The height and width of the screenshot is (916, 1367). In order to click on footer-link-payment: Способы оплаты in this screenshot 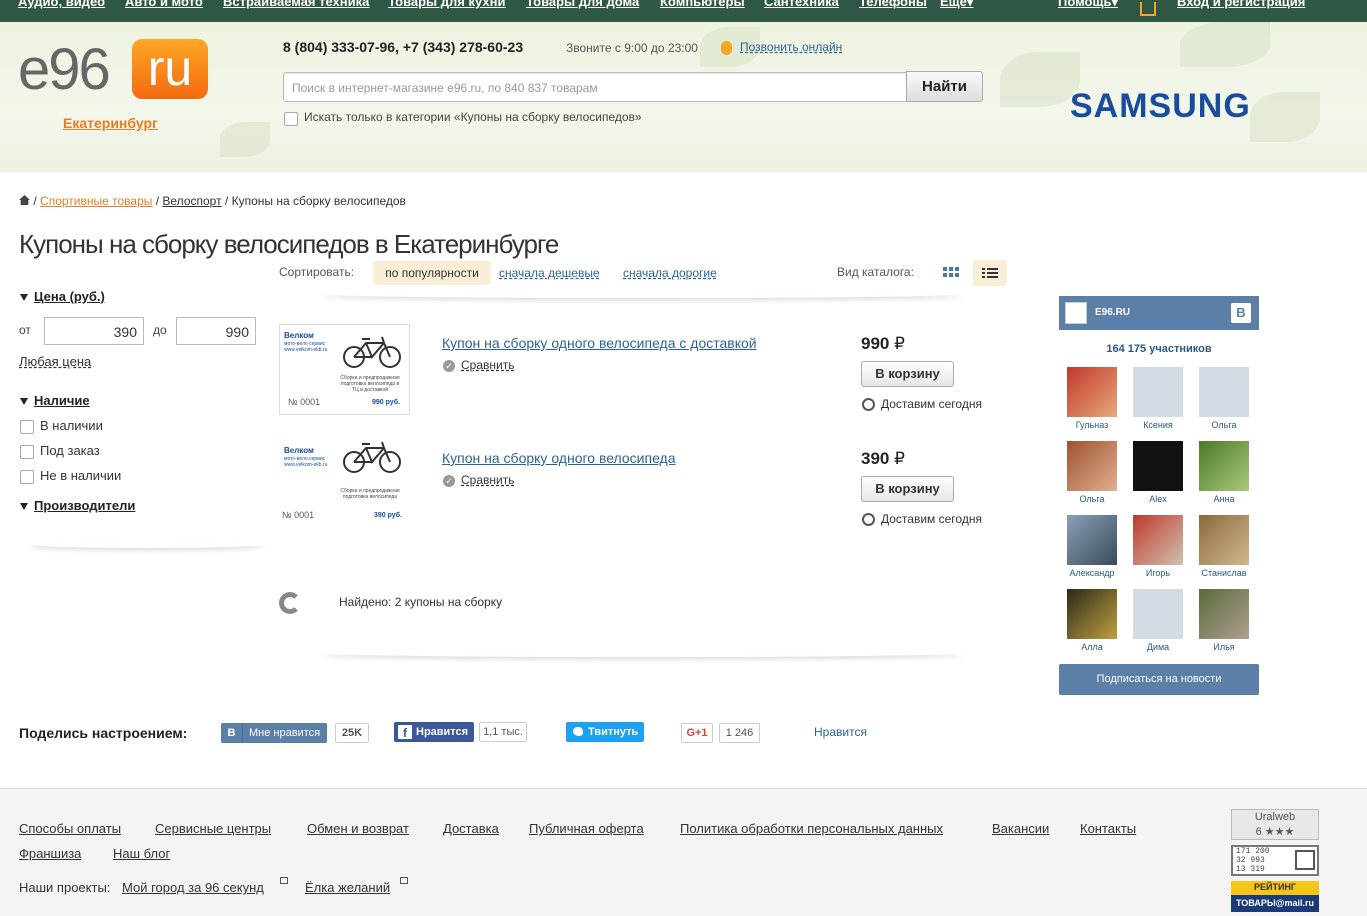, I will do `click(70, 828)`.